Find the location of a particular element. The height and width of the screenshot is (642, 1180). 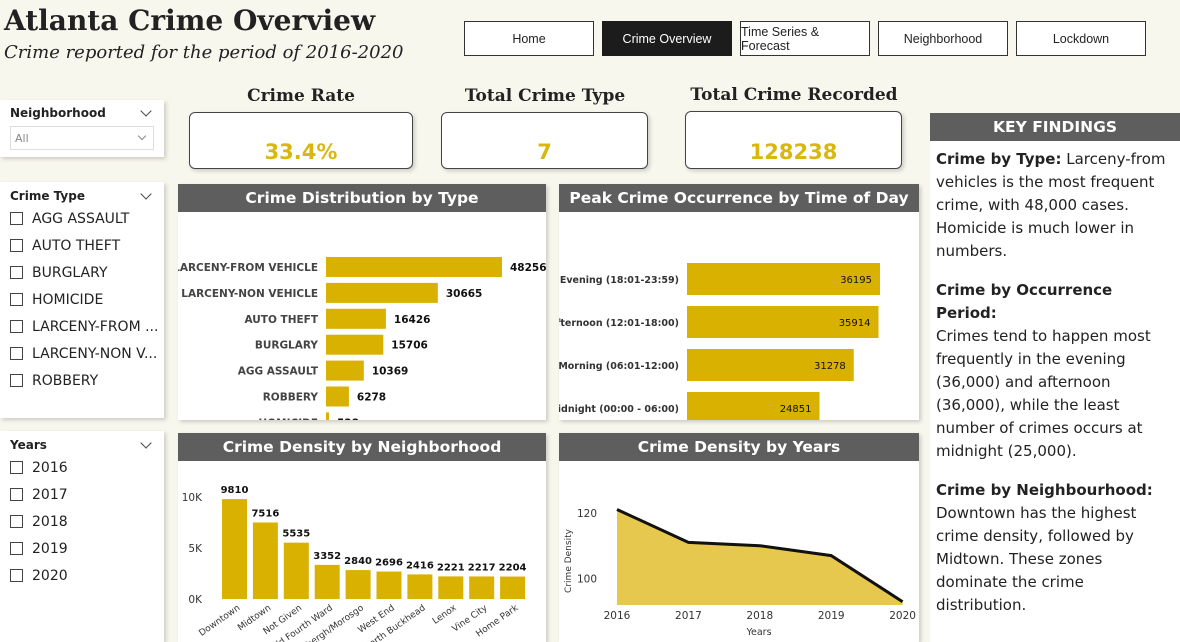

crime-type-option-label: BURGLARY is located at coordinates (70, 272).